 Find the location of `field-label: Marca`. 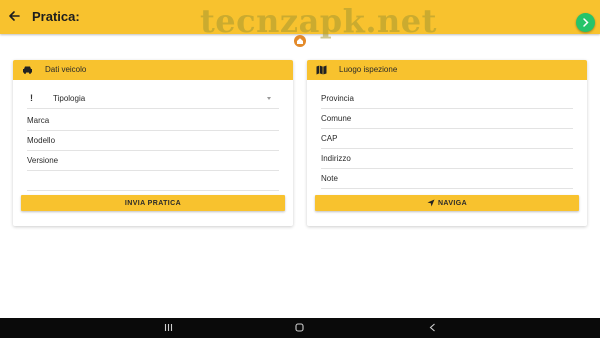

field-label: Marca is located at coordinates (38, 120).